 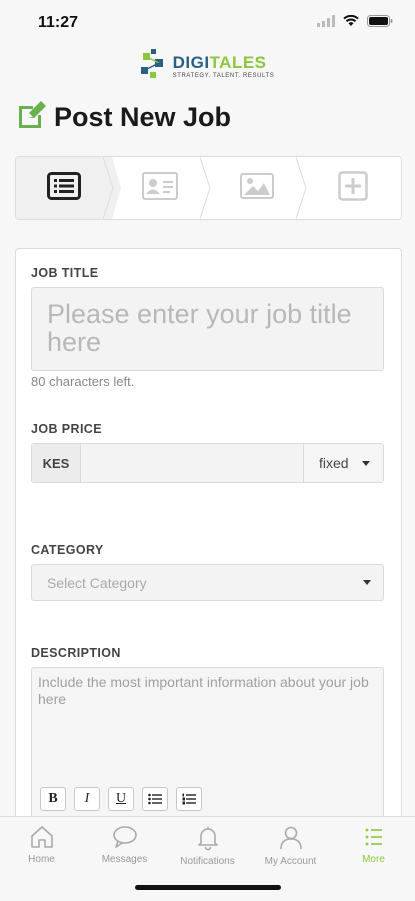 What do you see at coordinates (83, 381) in the screenshot?
I see `job-title-char-count: 80 characters left.` at bounding box center [83, 381].